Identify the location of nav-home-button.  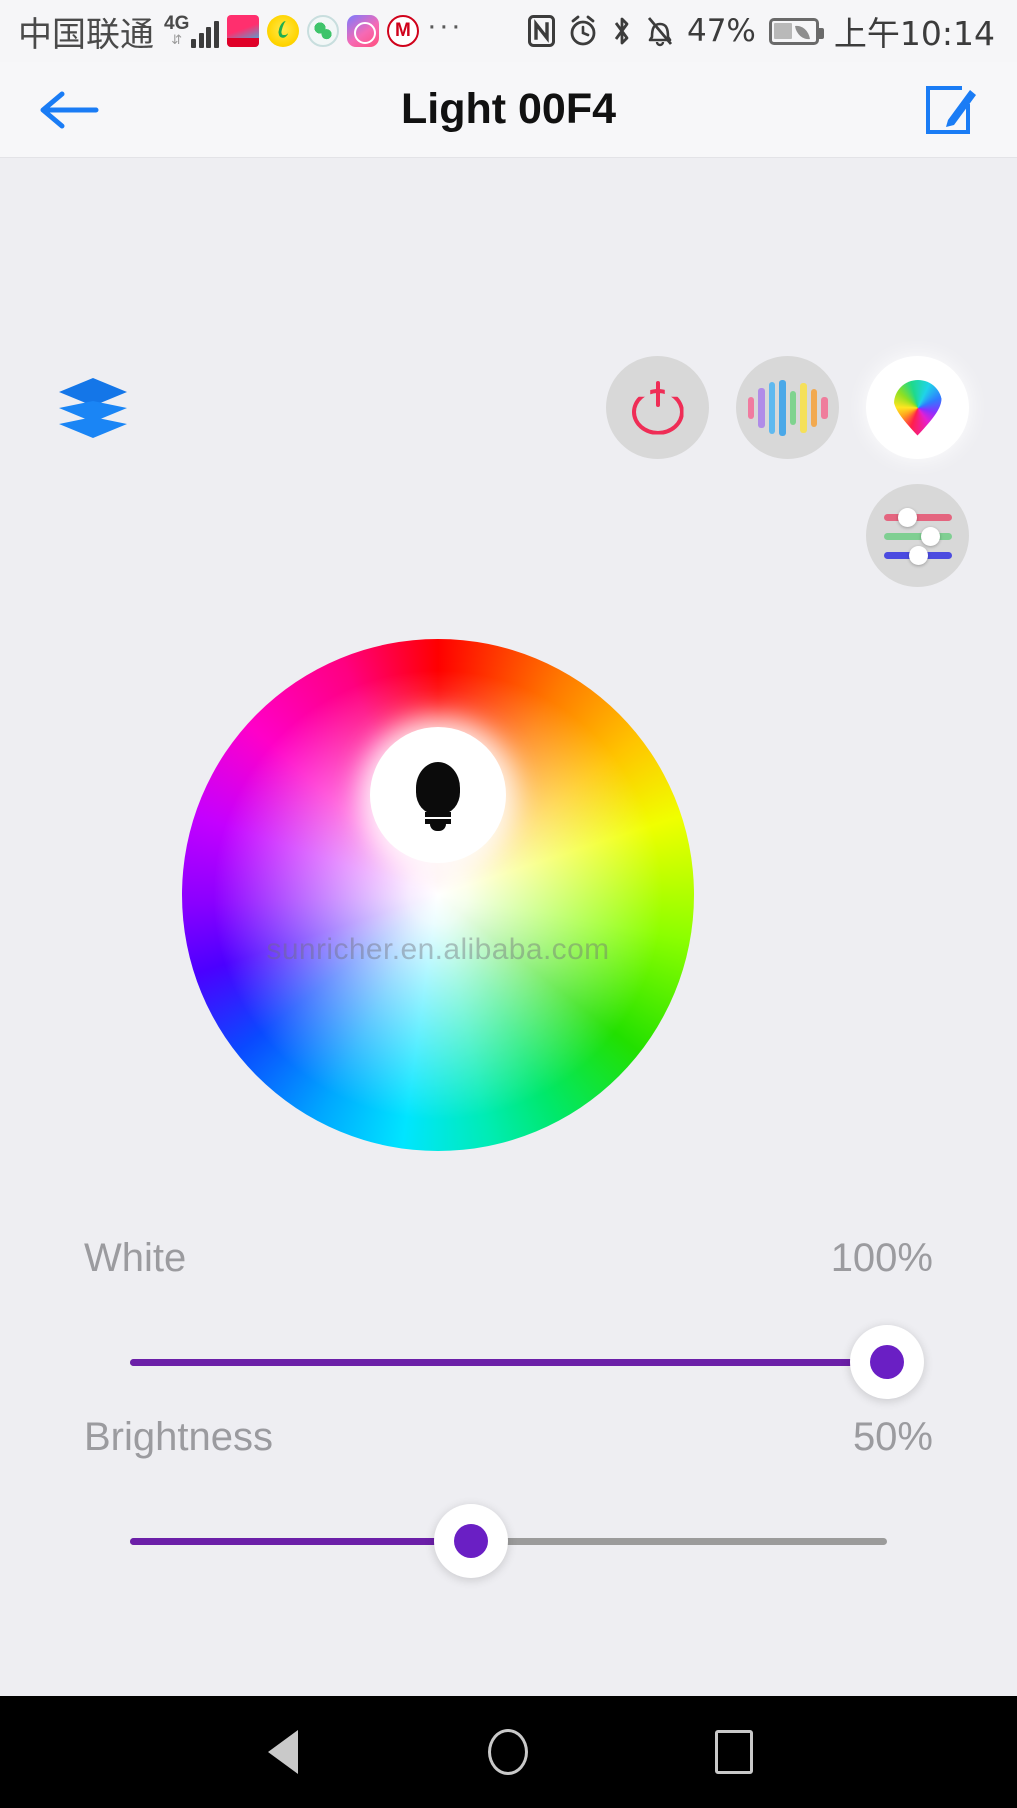
(508, 1752).